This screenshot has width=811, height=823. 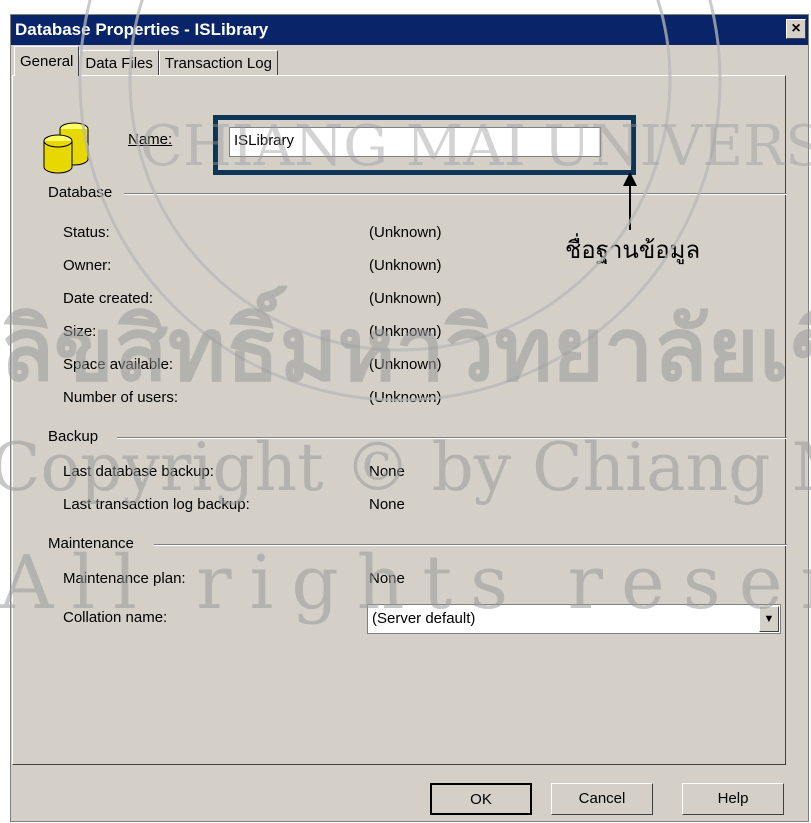 I want to click on last-database-backup-value: None, so click(x=387, y=471).